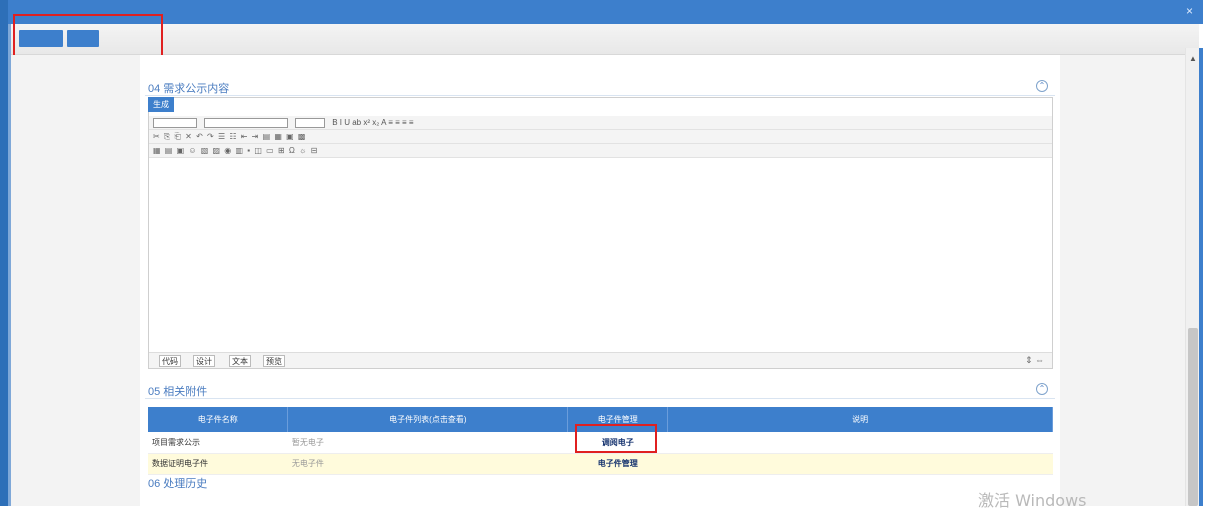 The height and width of the screenshot is (511, 1211). I want to click on editor-edit-bar: ✂ ⎘ ⎗ ✕ ↶ ↷ ☰ ☷ ⇤ ⇥ ▤ ▦ ▣ ▩, so click(600, 137).